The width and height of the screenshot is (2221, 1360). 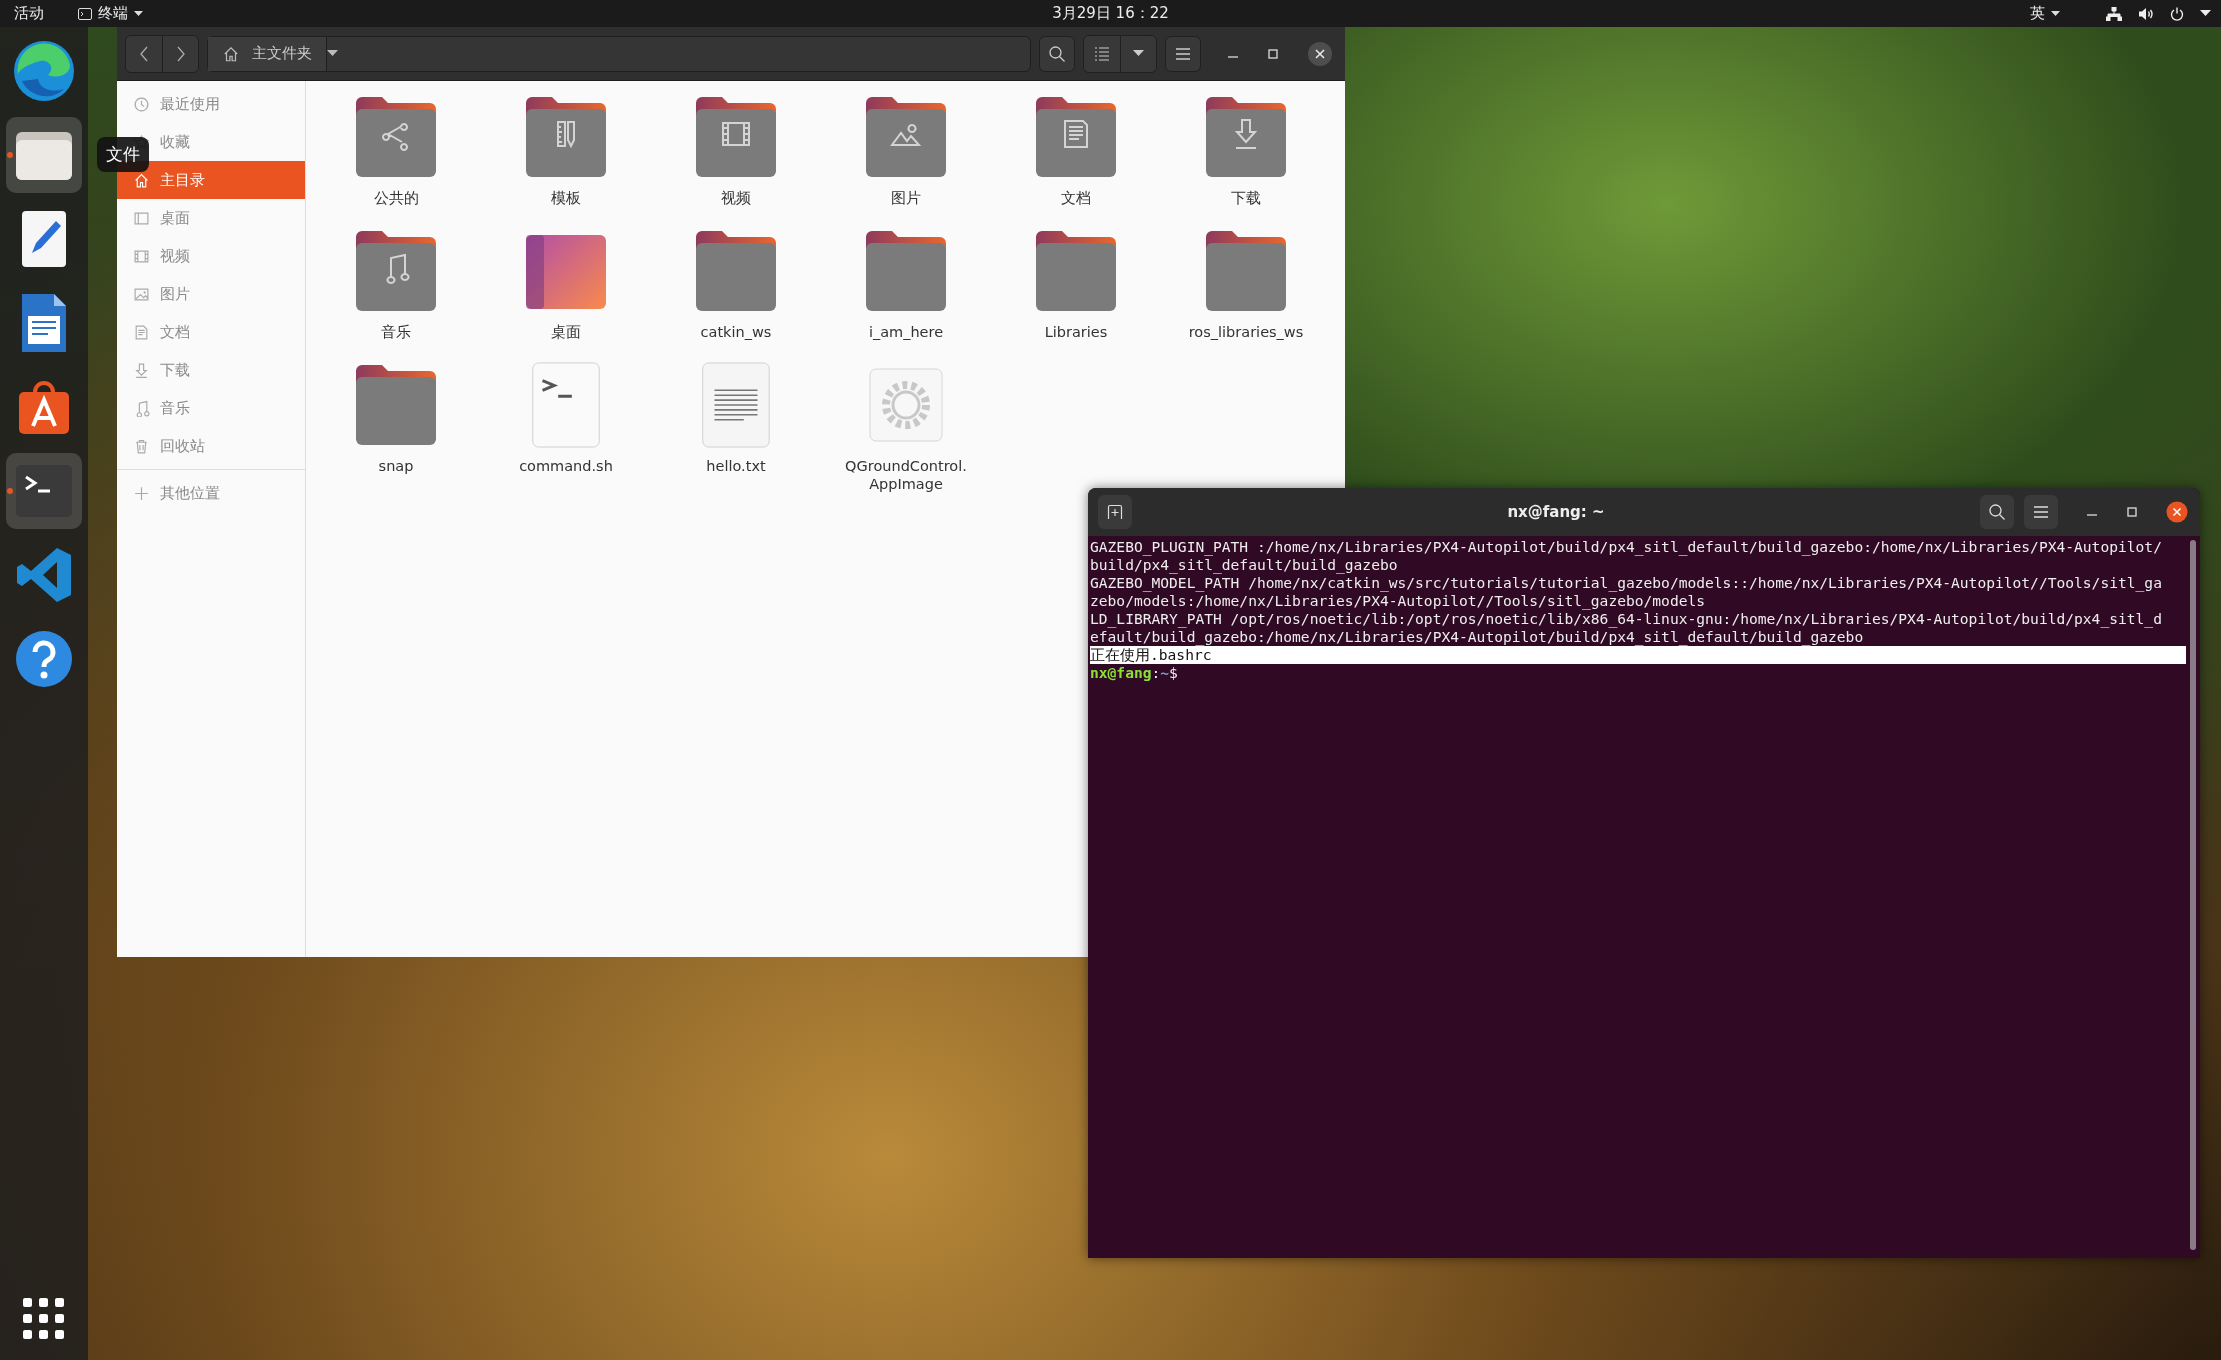 What do you see at coordinates (44, 1319) in the screenshot?
I see `app-grid-icon` at bounding box center [44, 1319].